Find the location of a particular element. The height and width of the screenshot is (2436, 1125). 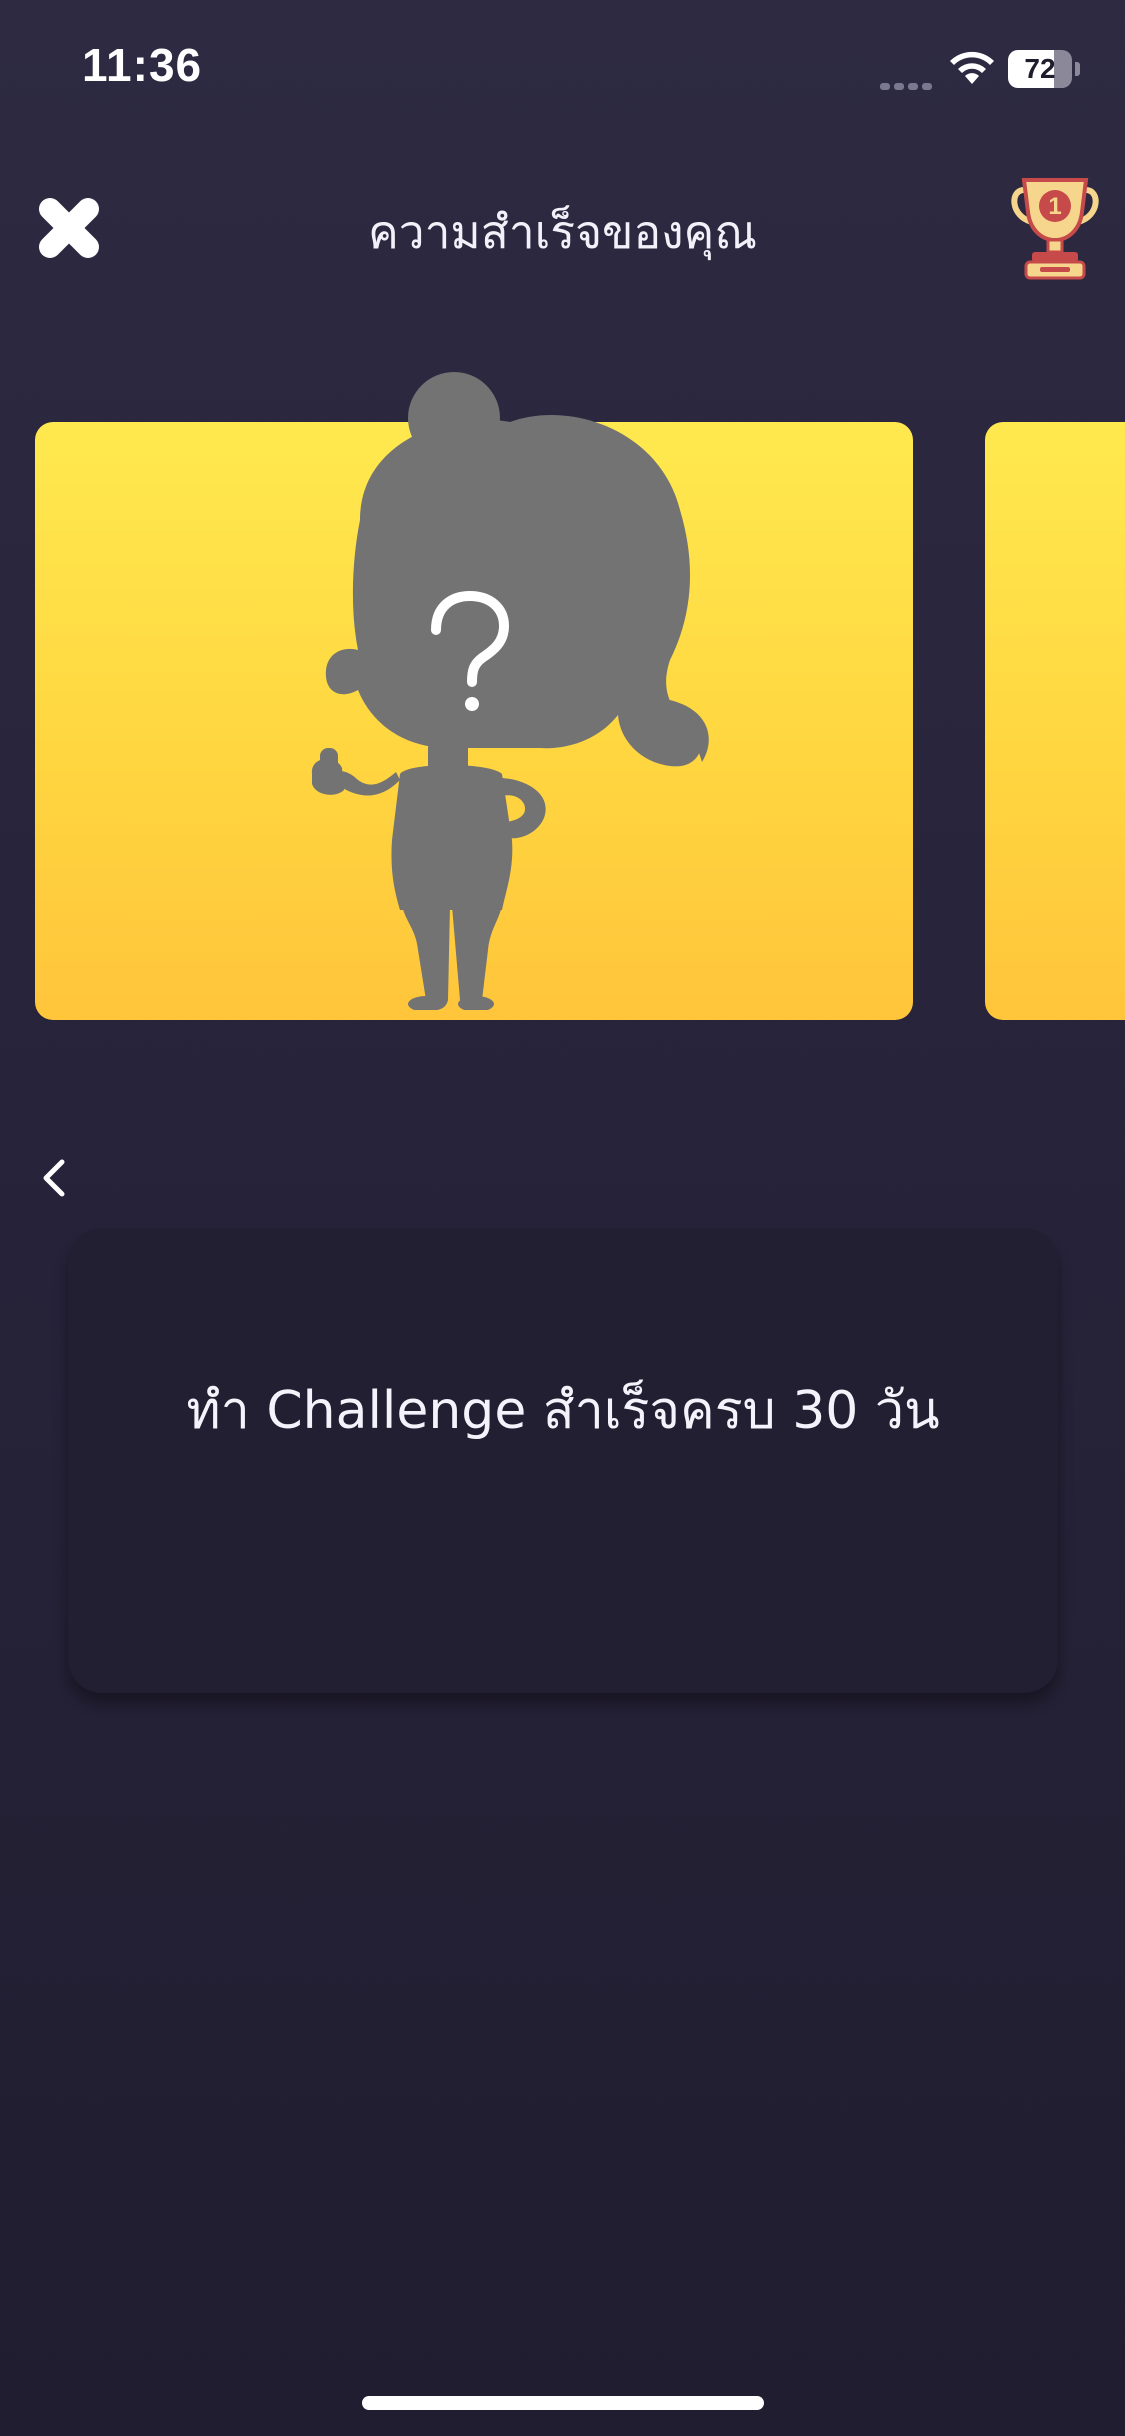

achievement-card-next is located at coordinates (1055, 721).